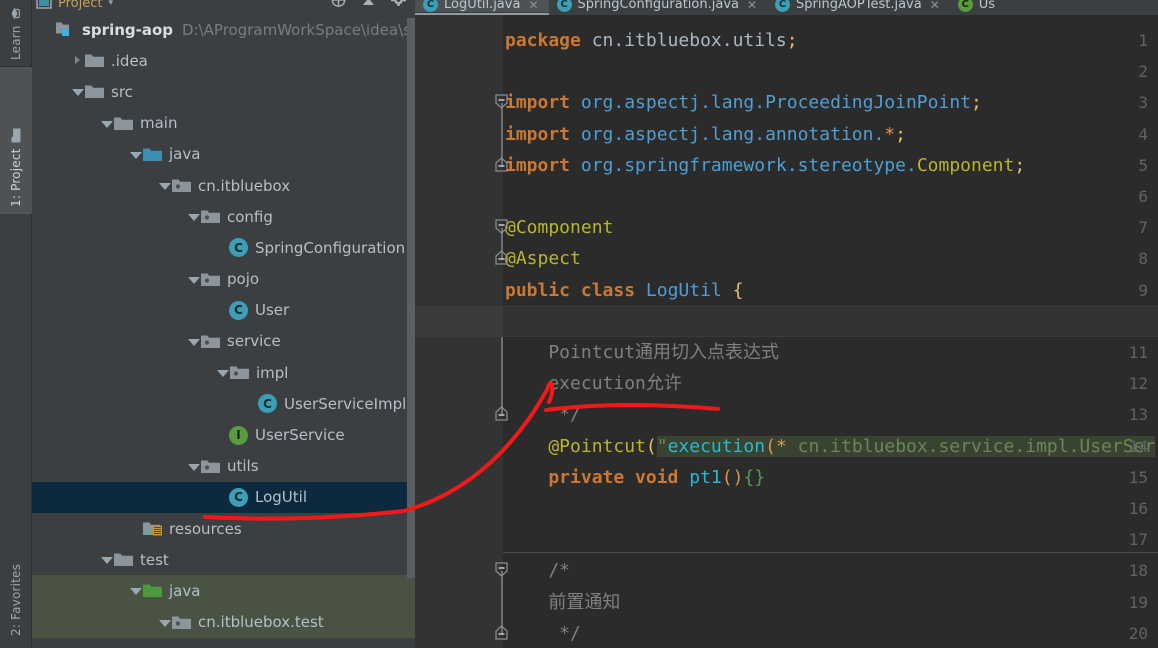  I want to click on tree-node-userservice: I UserService, so click(223, 434).